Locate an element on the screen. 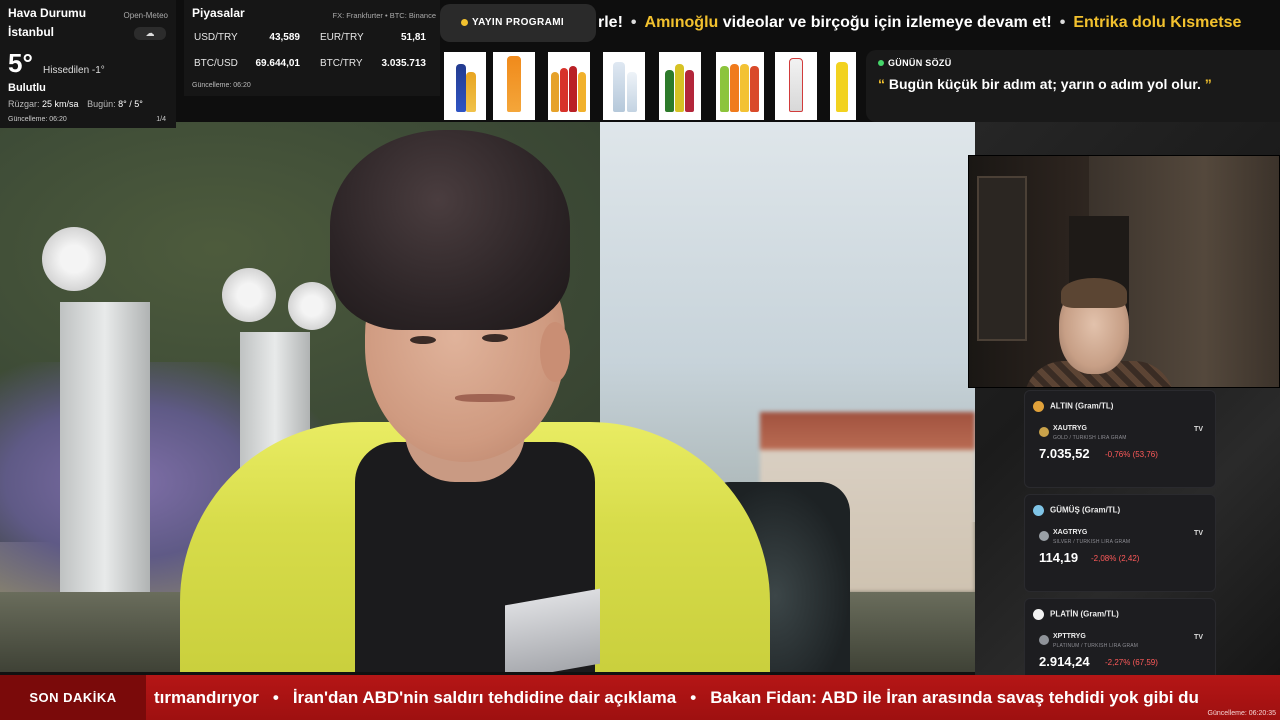 The height and width of the screenshot is (720, 1280). webcam-door is located at coordinates (1002, 258).